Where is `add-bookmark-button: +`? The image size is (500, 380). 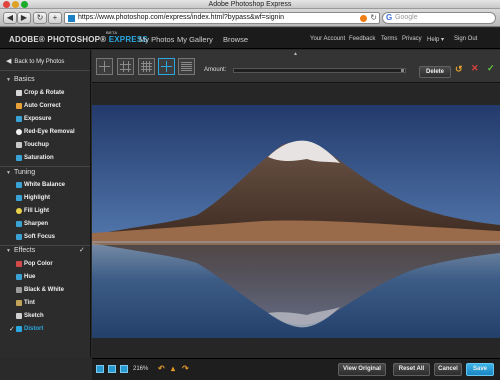 add-bookmark-button: + is located at coordinates (55, 18).